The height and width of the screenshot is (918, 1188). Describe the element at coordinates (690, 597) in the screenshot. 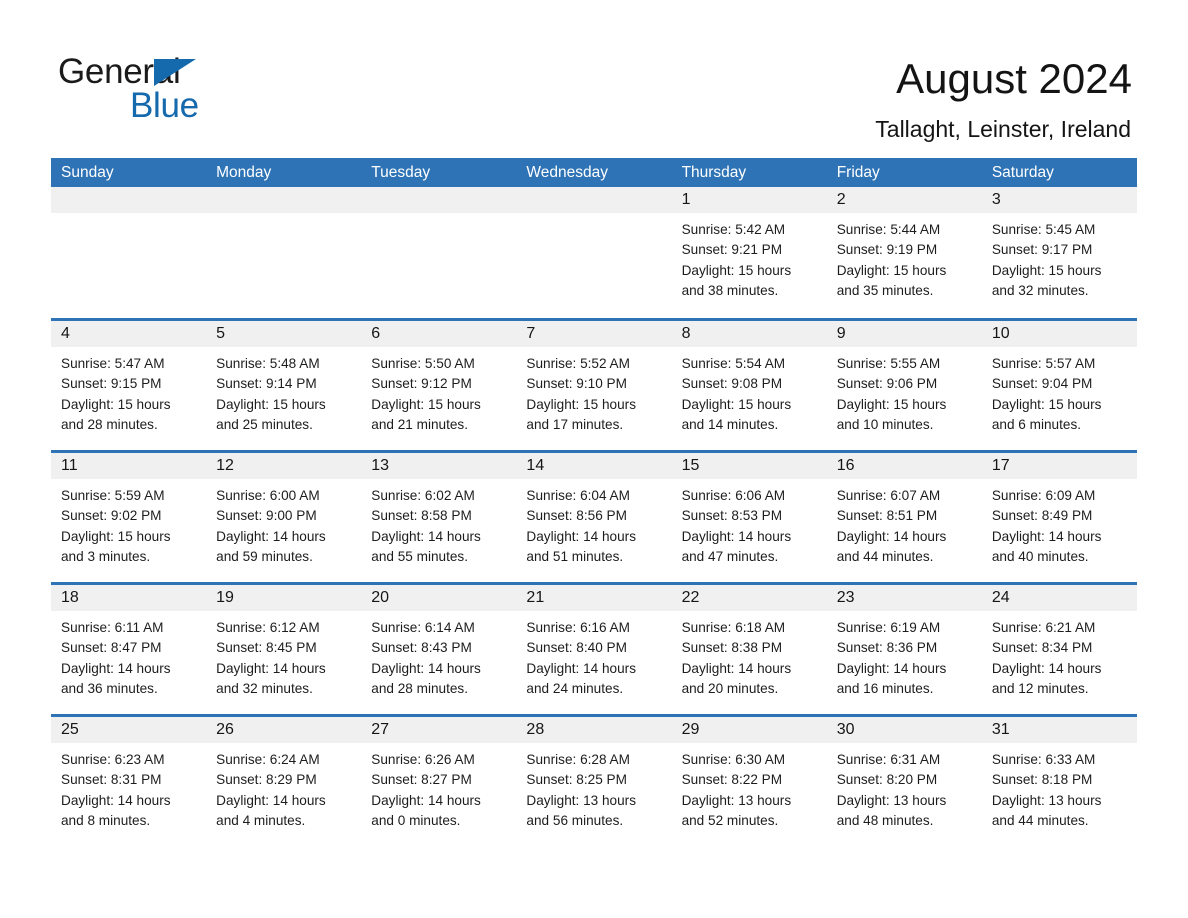

I see `day-number: 22` at that location.